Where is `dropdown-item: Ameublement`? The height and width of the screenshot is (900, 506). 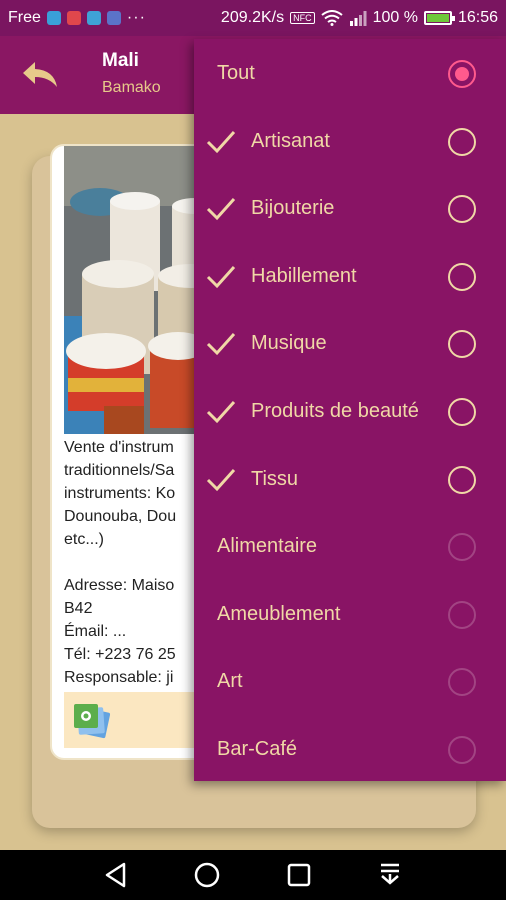 dropdown-item: Ameublement is located at coordinates (350, 615).